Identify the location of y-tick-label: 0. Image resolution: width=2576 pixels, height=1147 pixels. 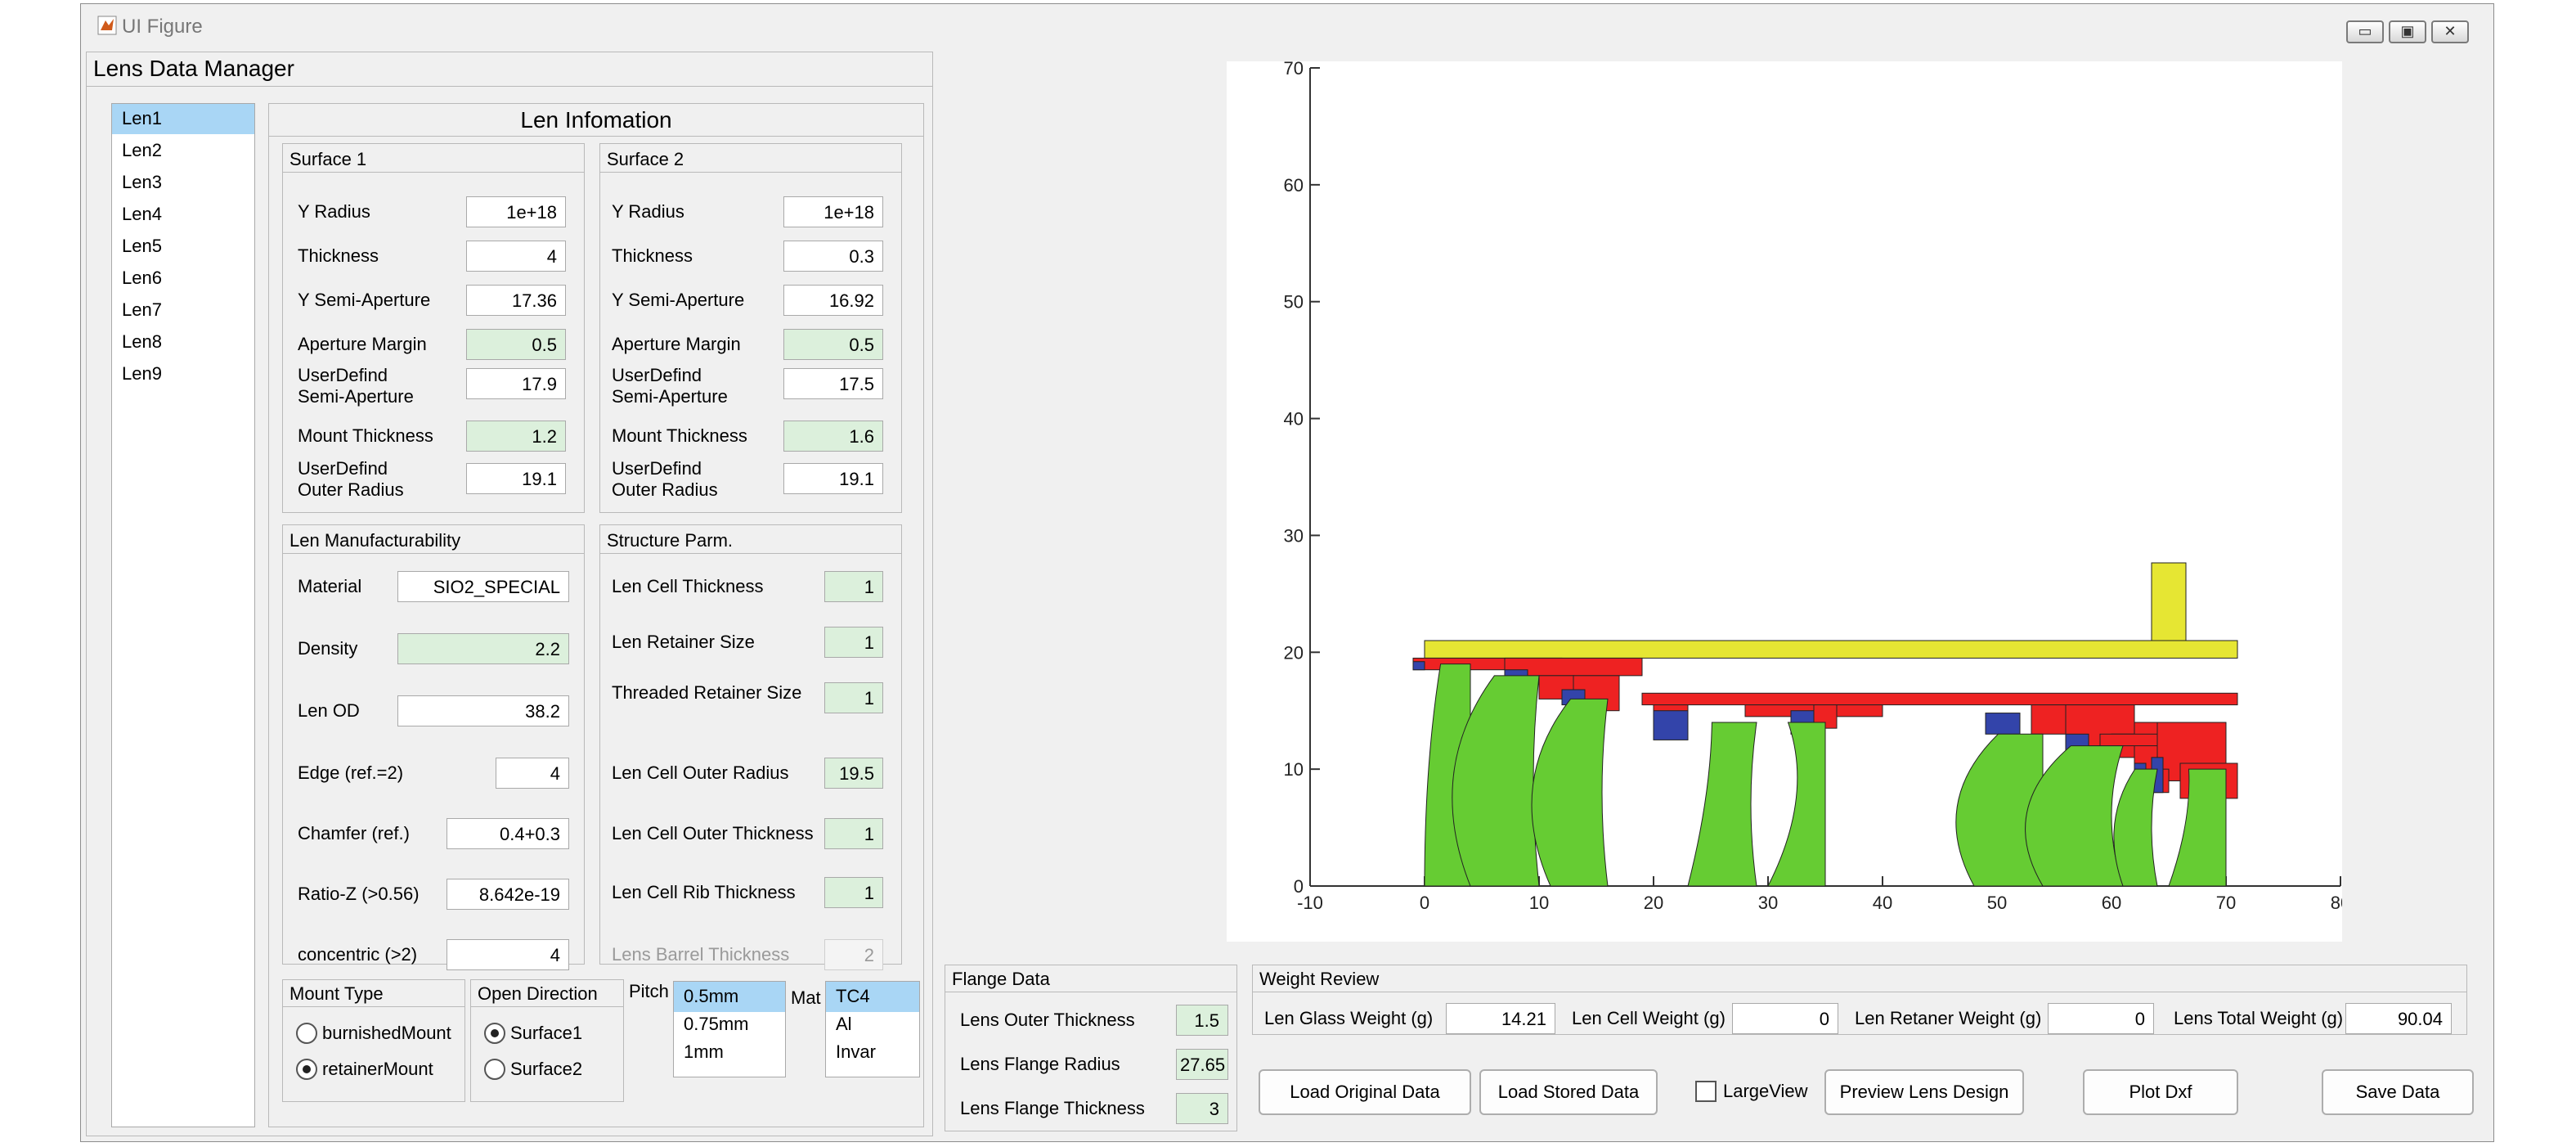
(1299, 886).